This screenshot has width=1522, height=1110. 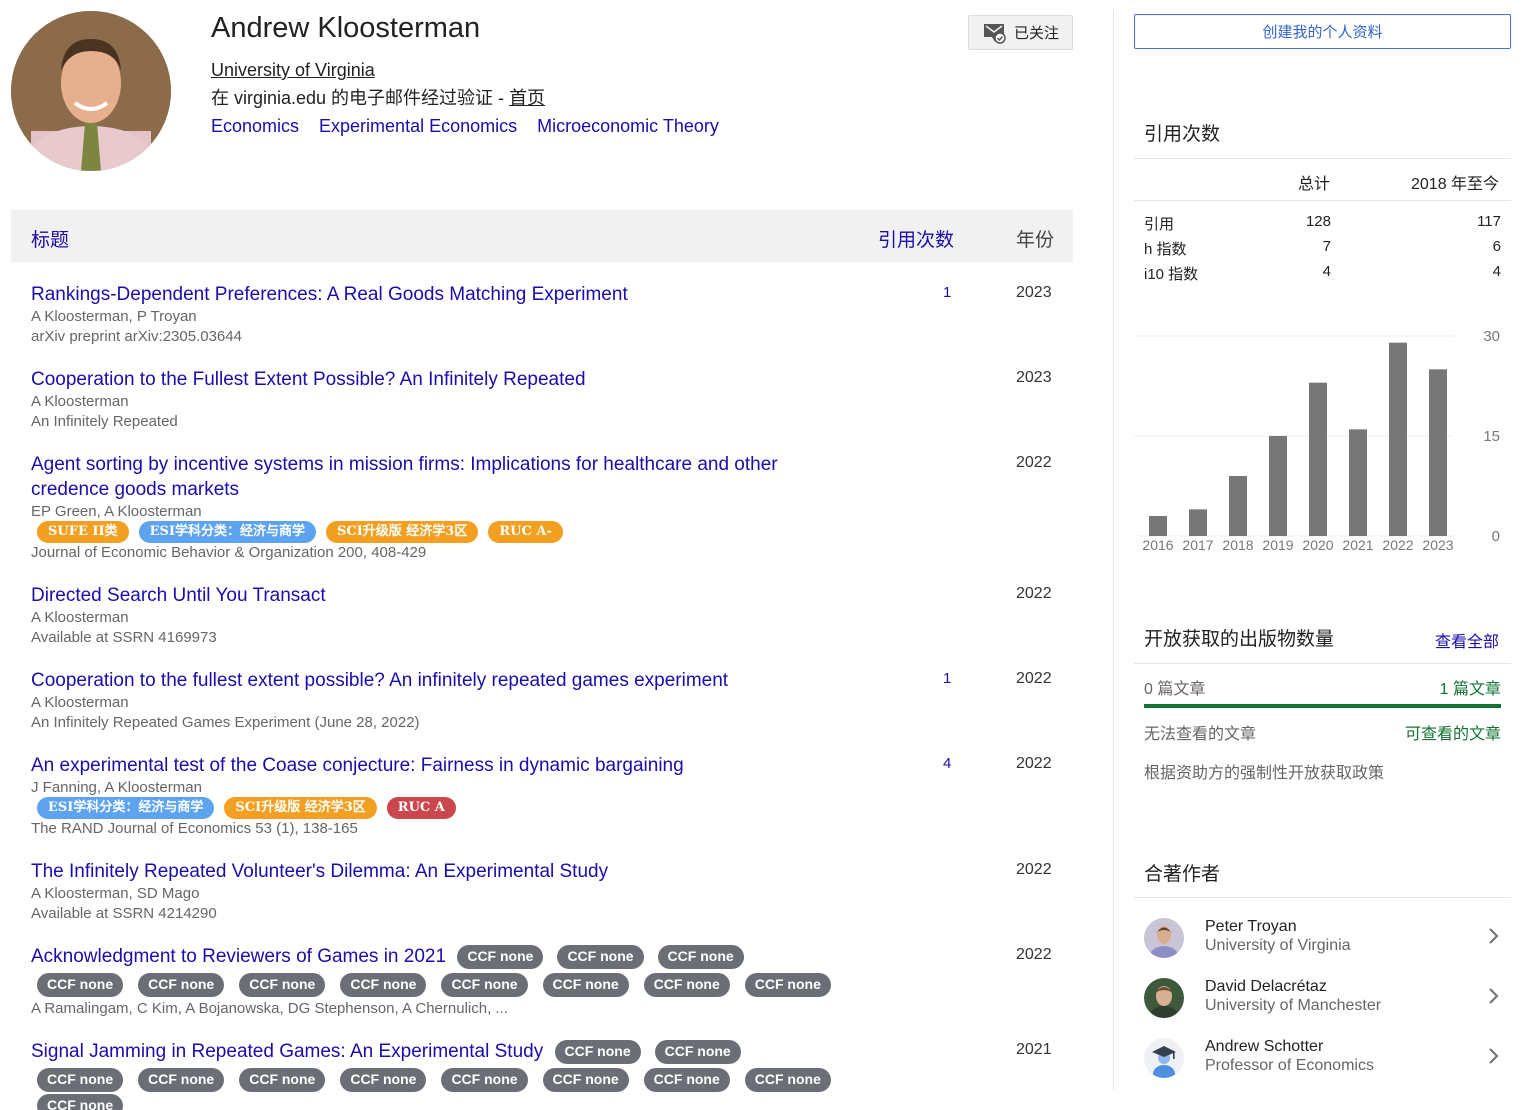 What do you see at coordinates (1470, 689) in the screenshot?
I see `oa-available-count: 1 篇文章` at bounding box center [1470, 689].